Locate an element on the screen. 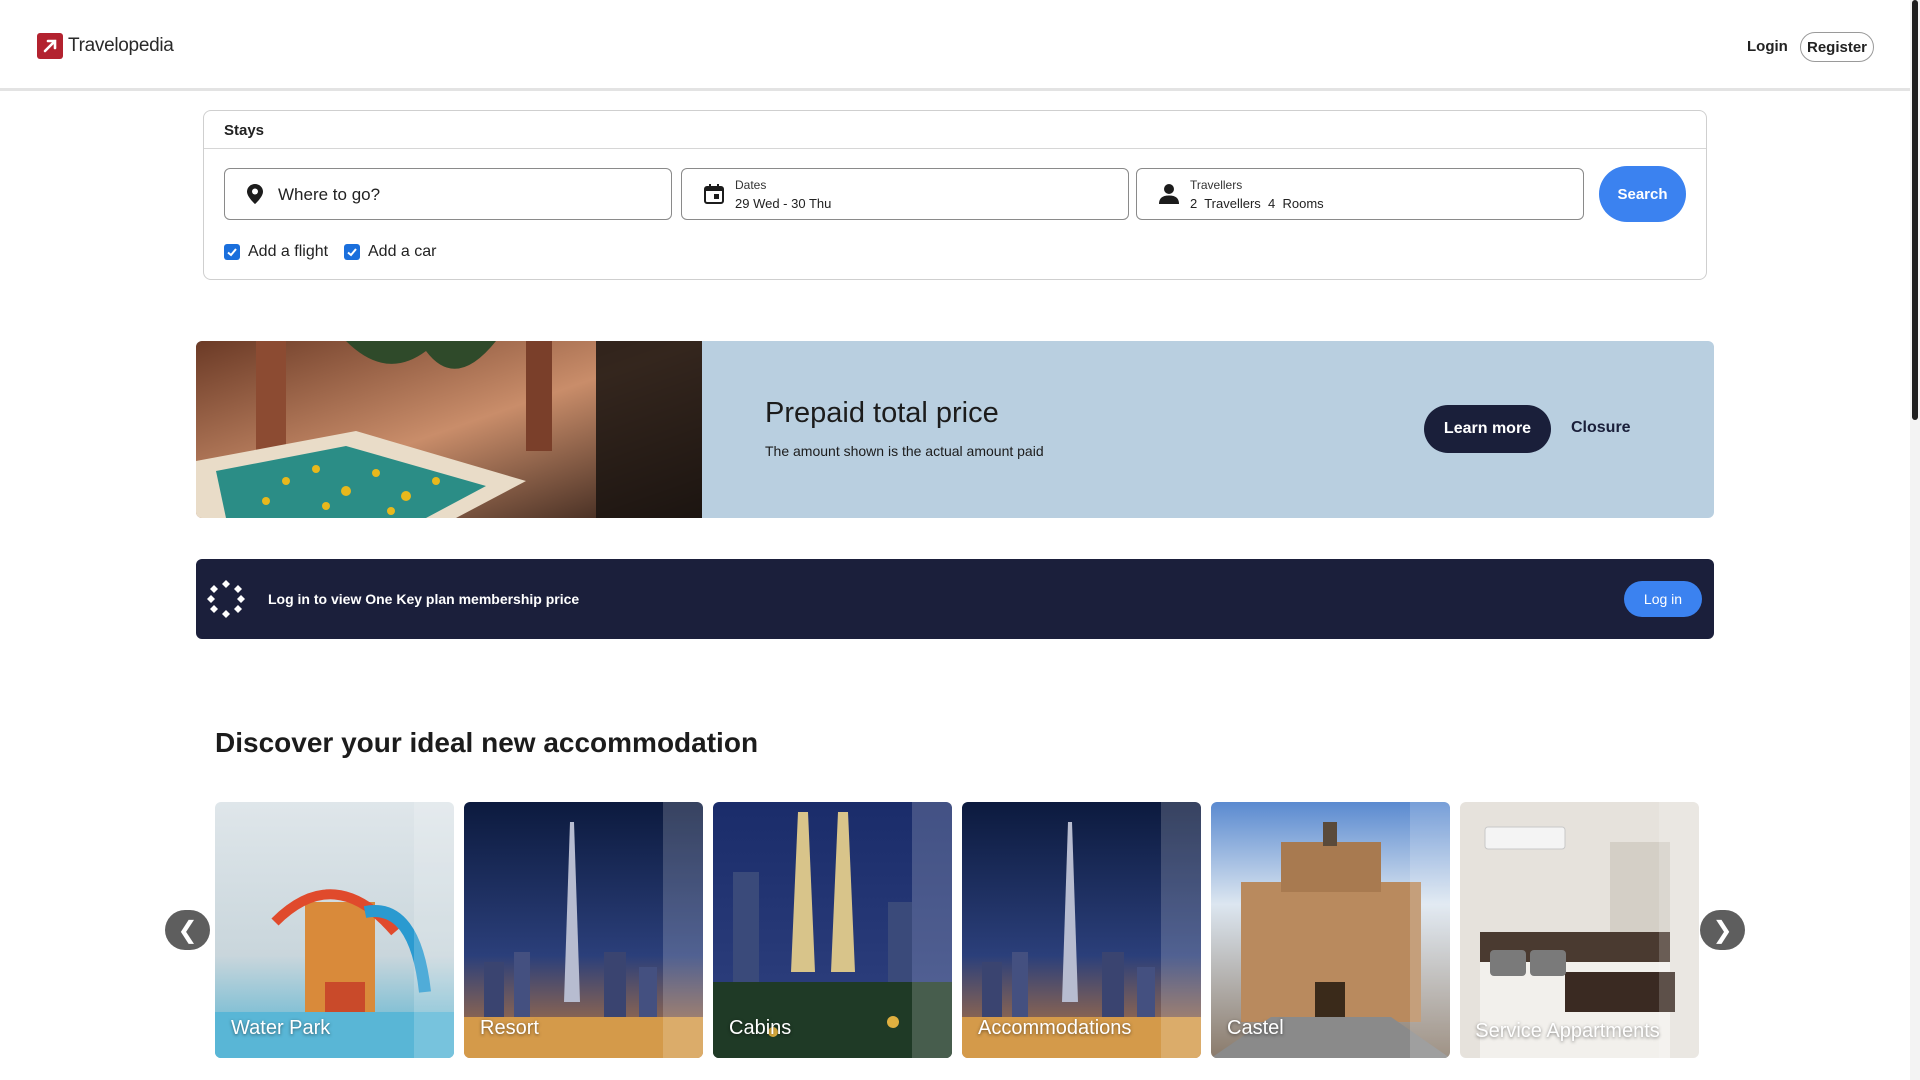  person-icon is located at coordinates (1169, 196).